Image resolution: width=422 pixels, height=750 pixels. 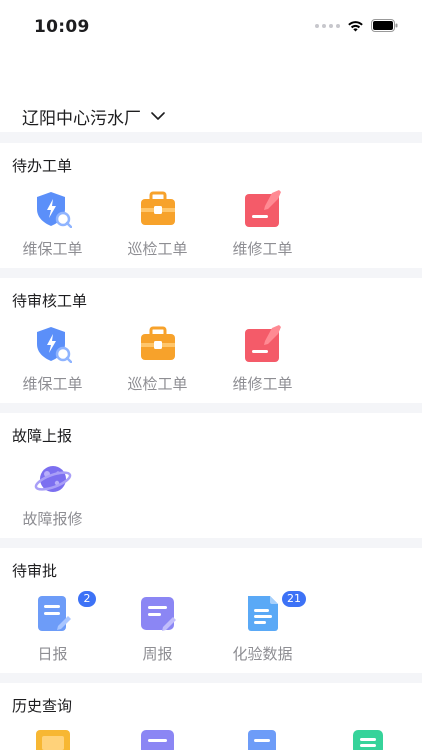 I want to click on signal-dots-icon, so click(x=327, y=25).